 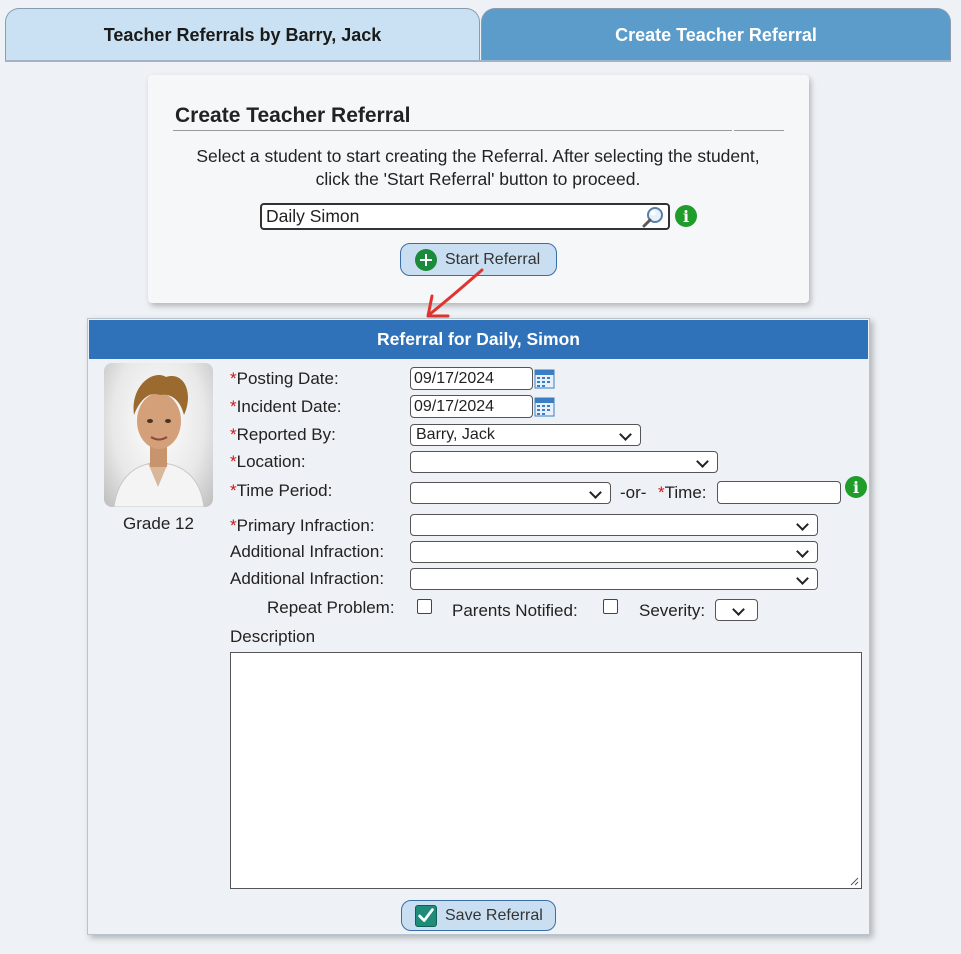 I want to click on tab-create-teacher-referral: Create Teacher Referral, so click(x=716, y=34).